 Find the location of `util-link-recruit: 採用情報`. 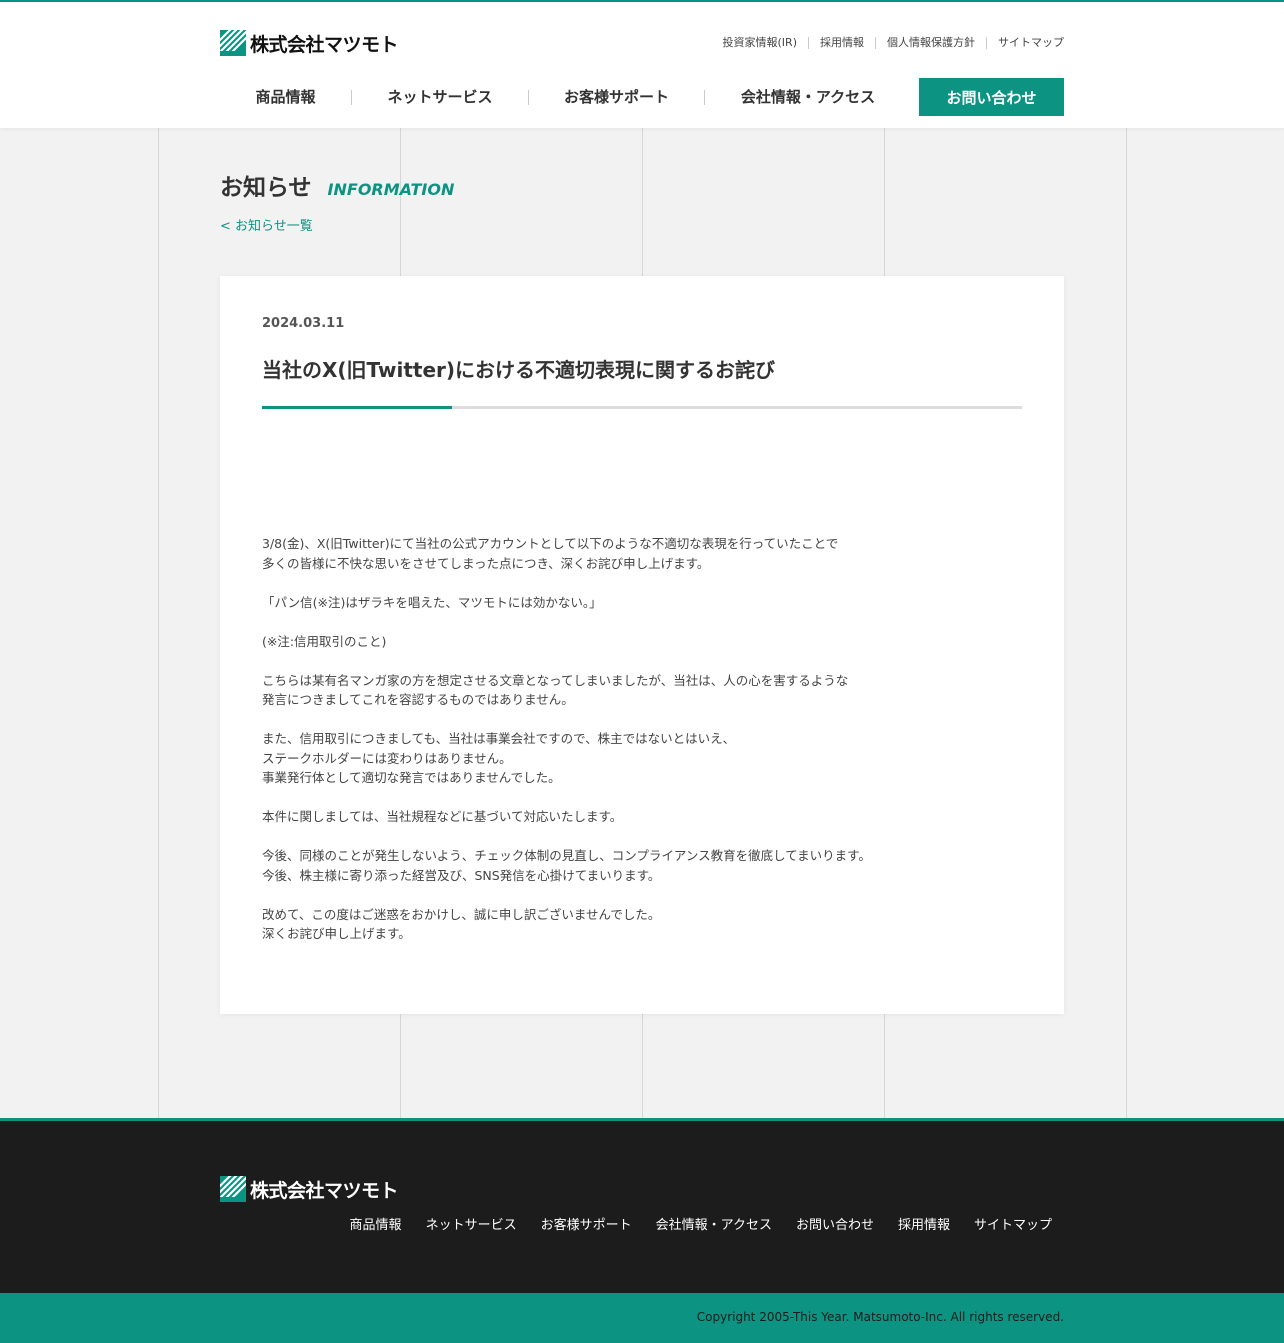

util-link-recruit: 採用情報 is located at coordinates (841, 43).